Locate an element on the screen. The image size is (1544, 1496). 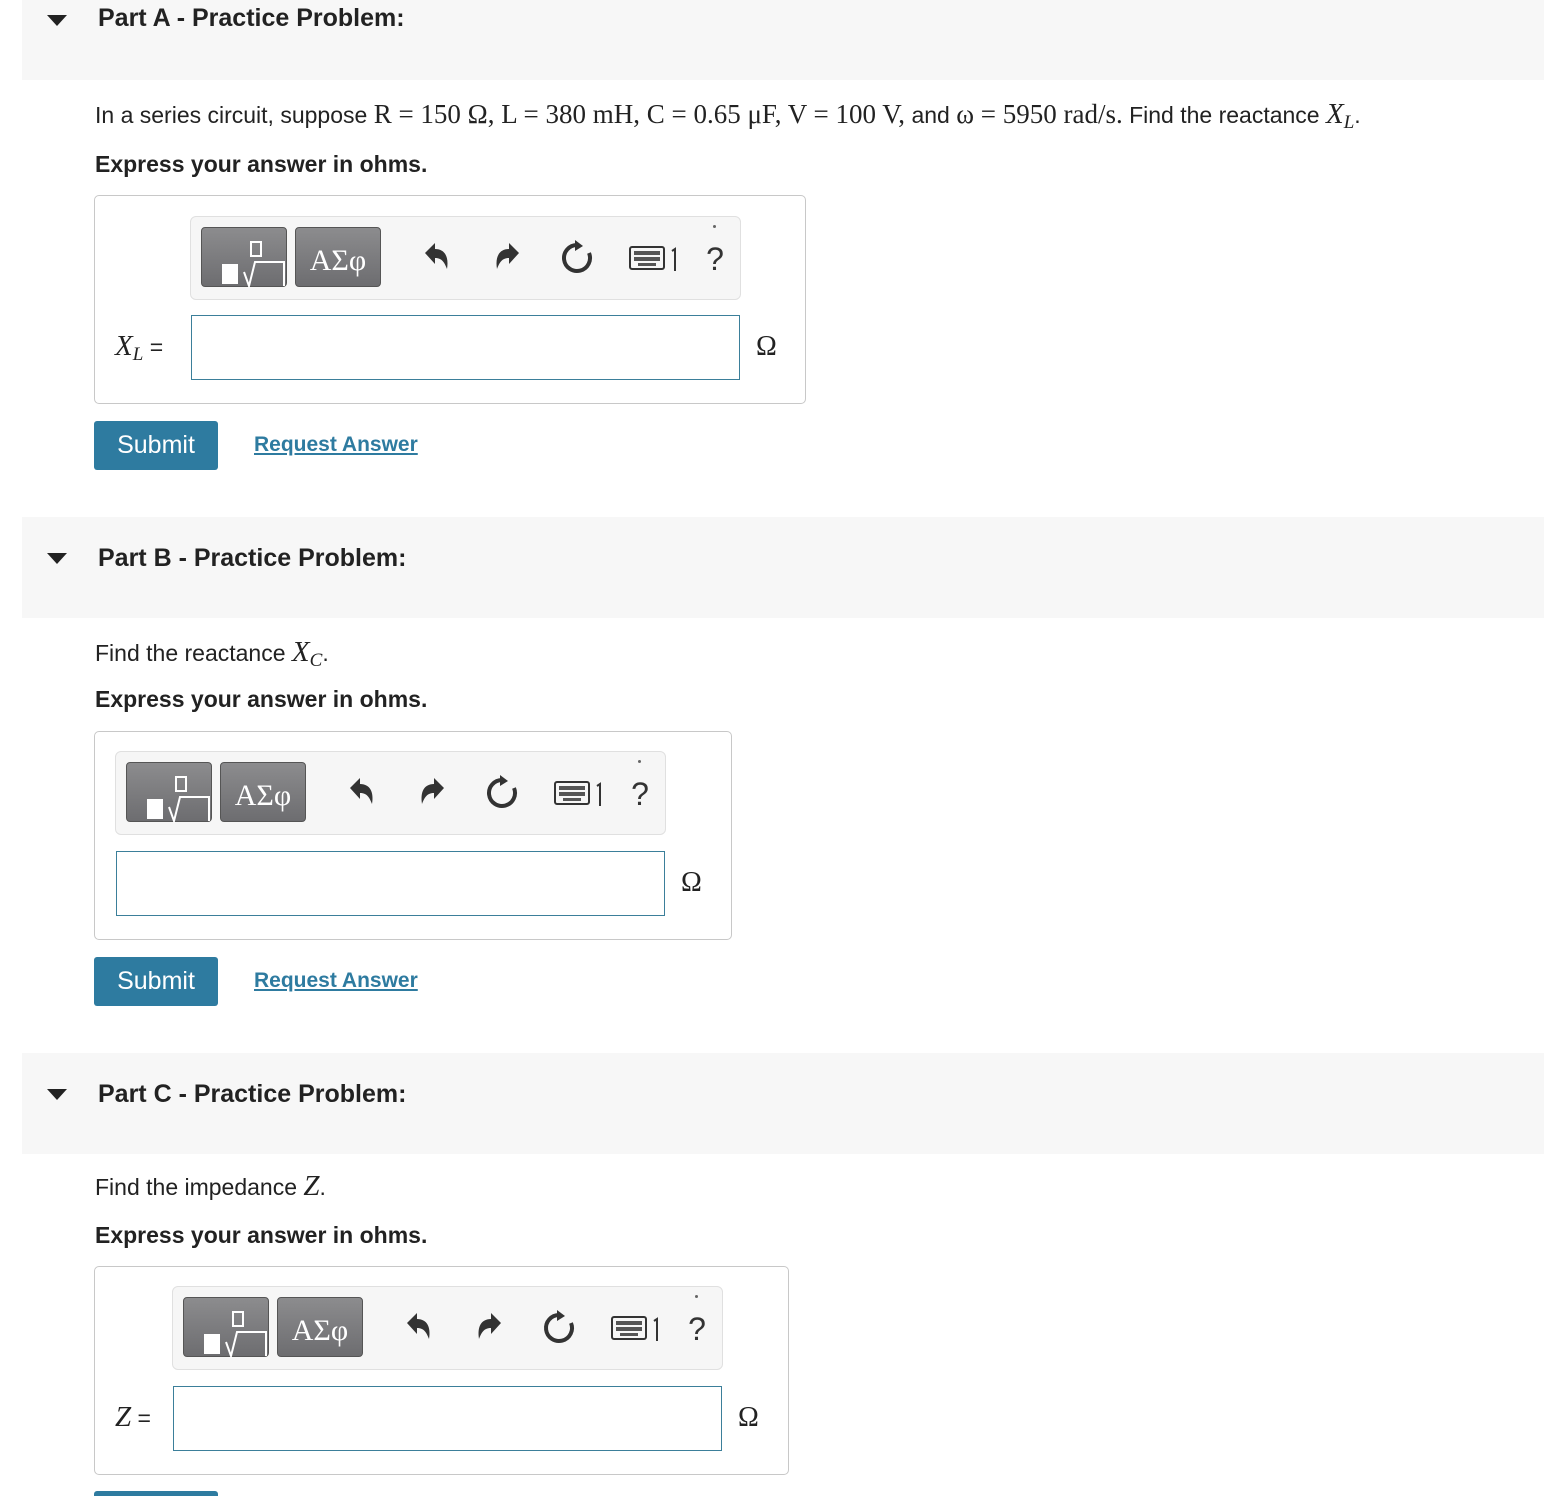
part-c-title: Part C - Practice Problem: is located at coordinates (252, 1094).